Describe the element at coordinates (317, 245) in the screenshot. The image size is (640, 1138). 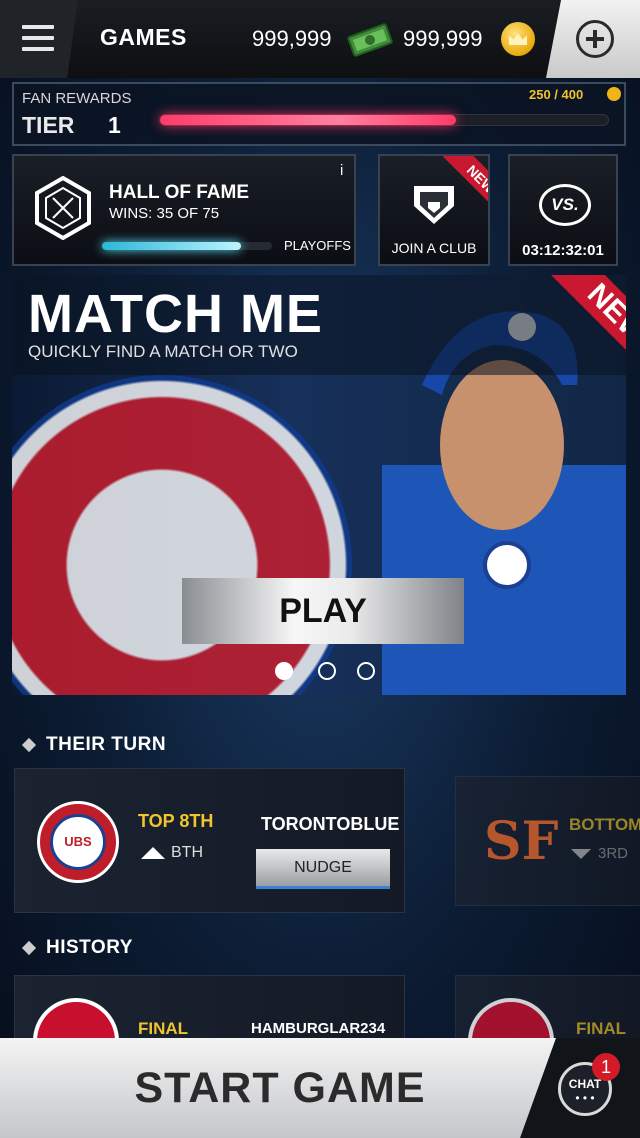
I see `hall-of-fame-next-label: PLAYOFFS` at that location.